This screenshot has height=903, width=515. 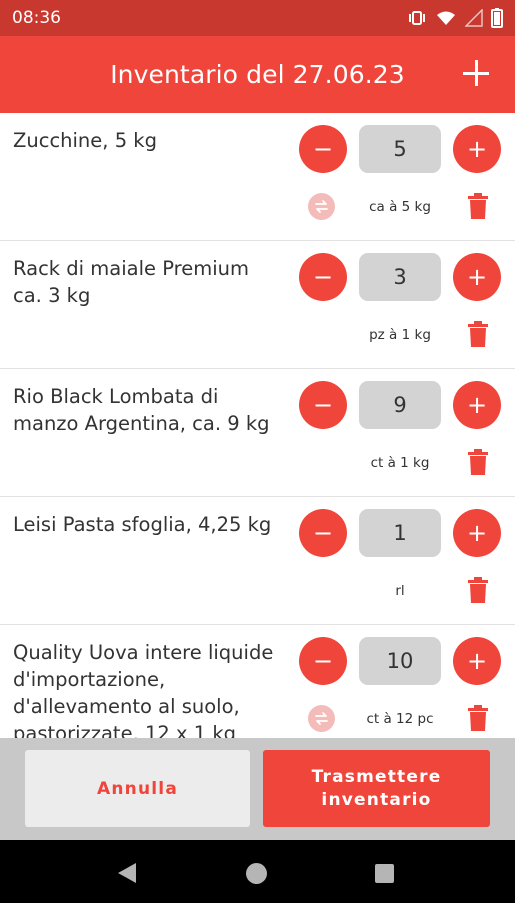 What do you see at coordinates (131, 282) in the screenshot?
I see `item-name: Rack di maiale Premium ca. 3 kg` at bounding box center [131, 282].